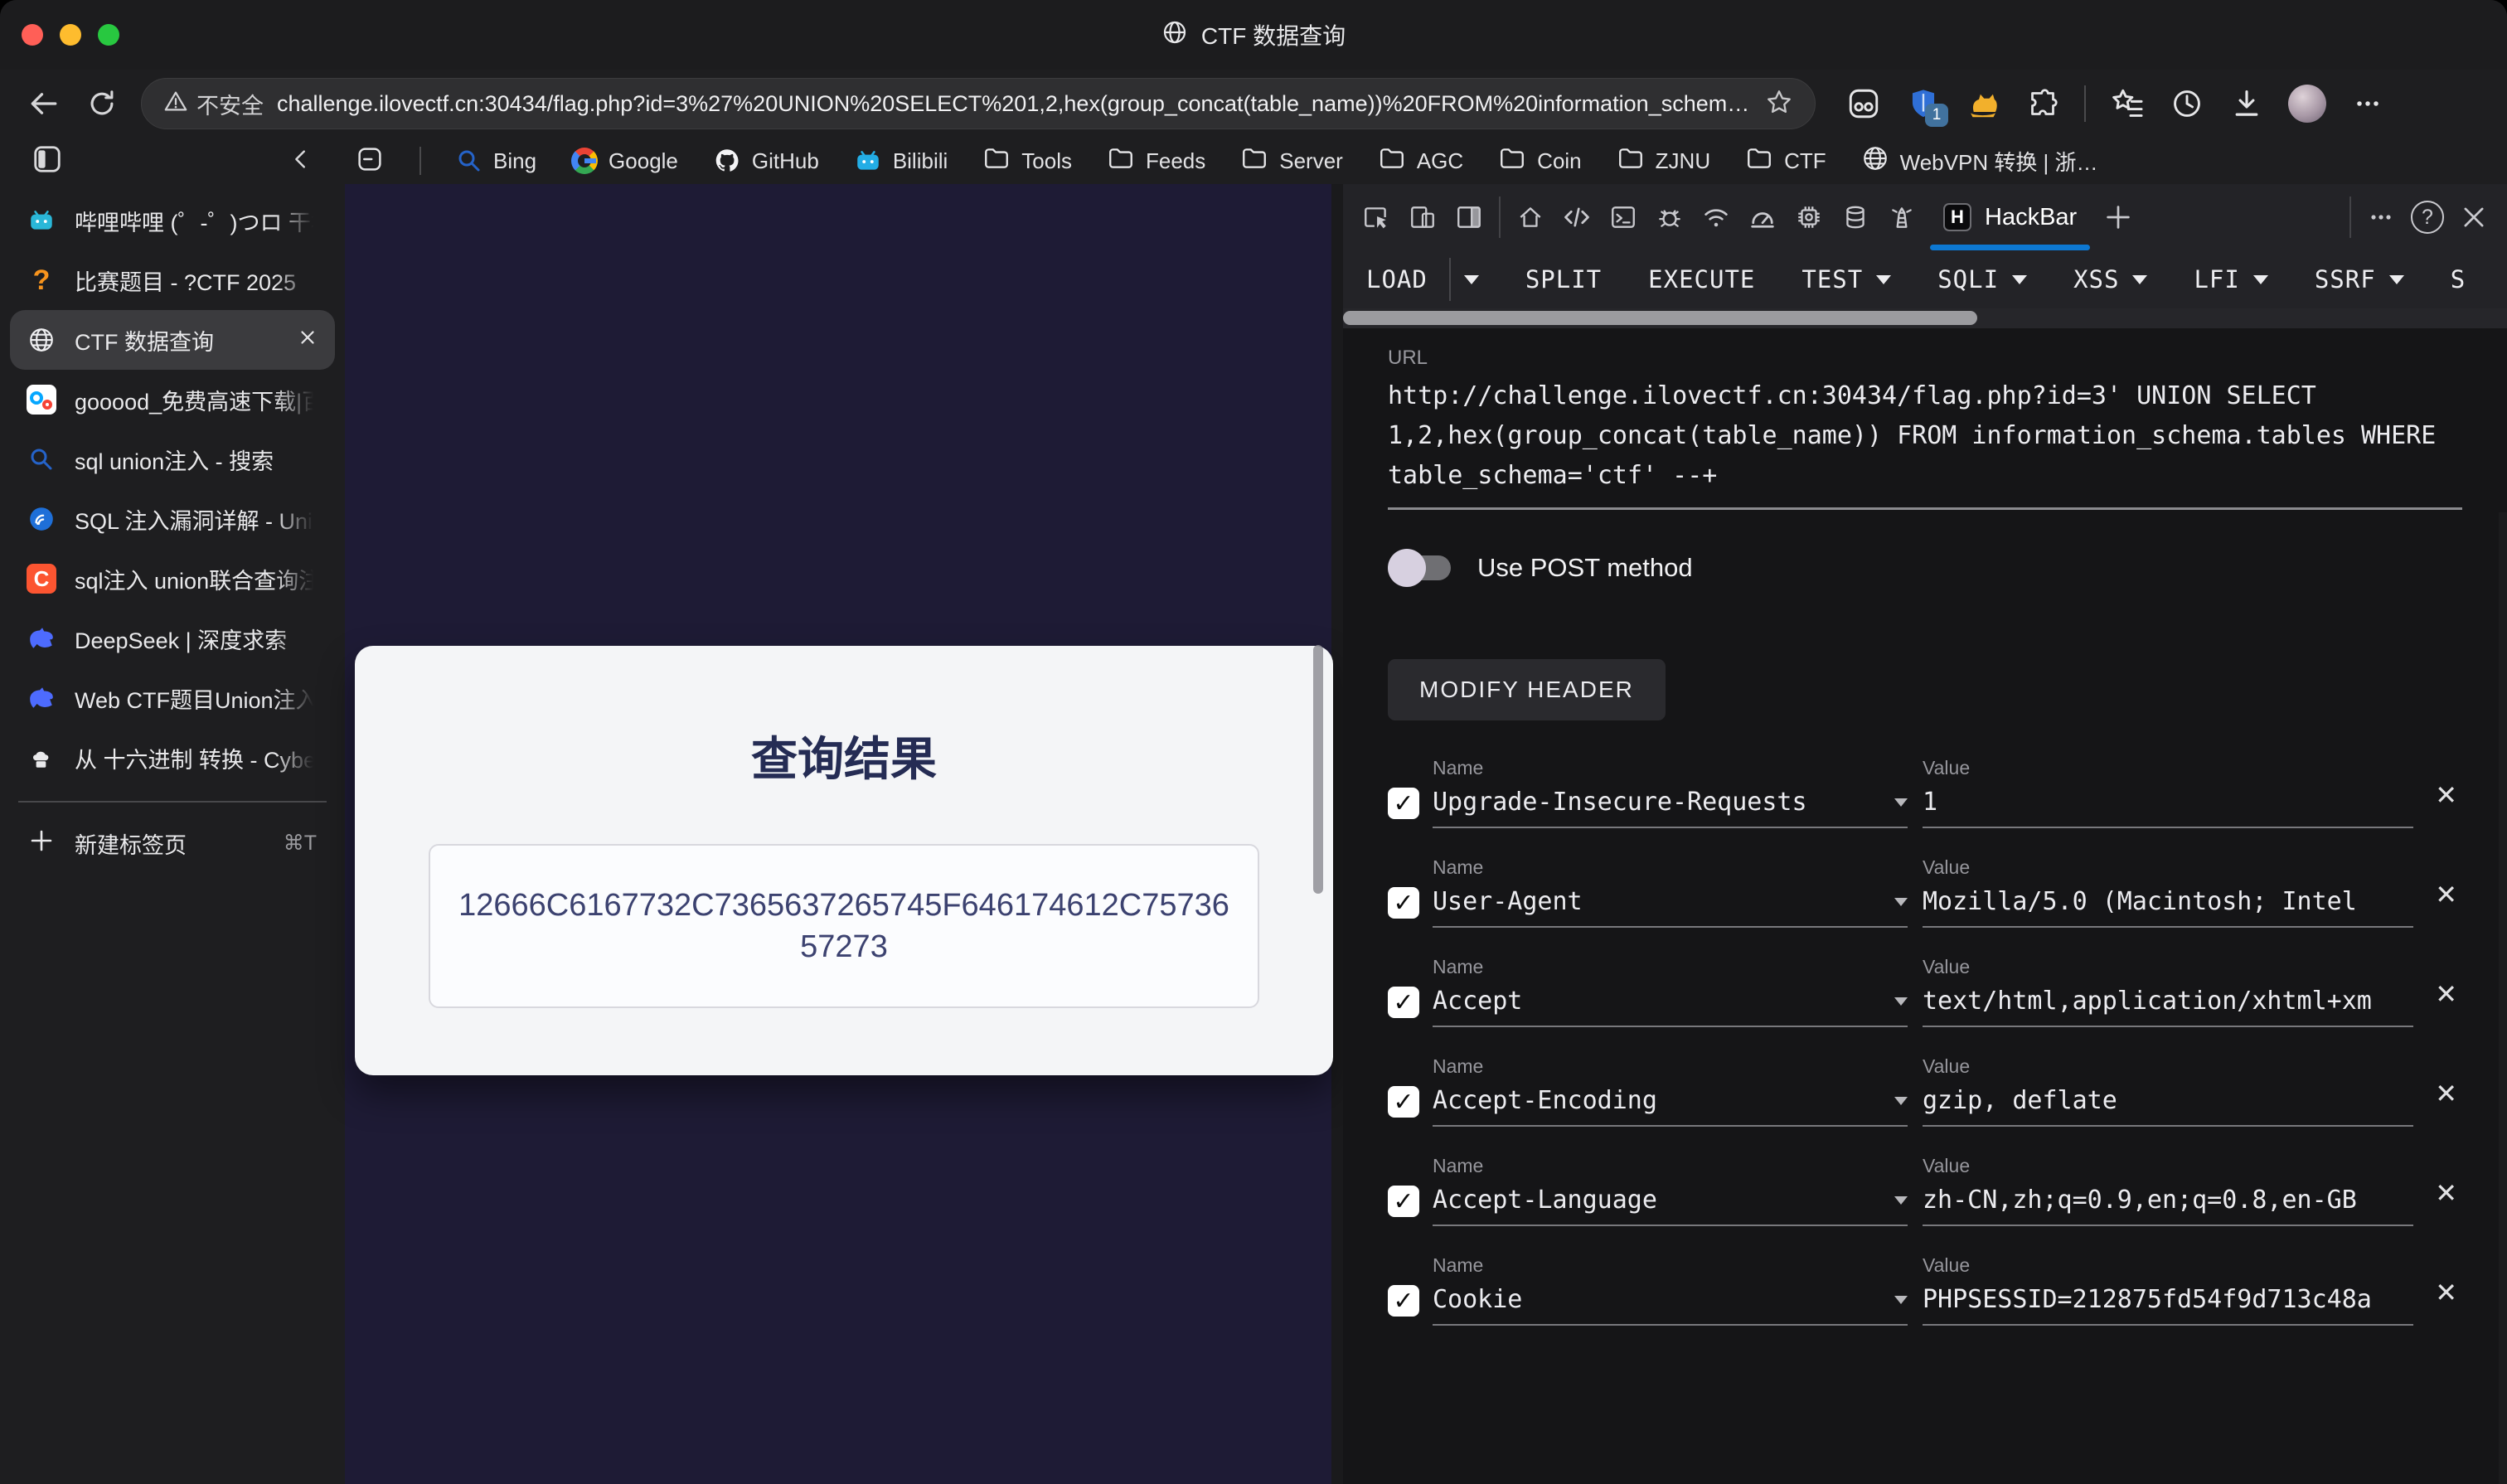 The height and width of the screenshot is (1484, 2507). Describe the element at coordinates (1701, 279) in the screenshot. I see `execute-button: EXECUTE` at that location.